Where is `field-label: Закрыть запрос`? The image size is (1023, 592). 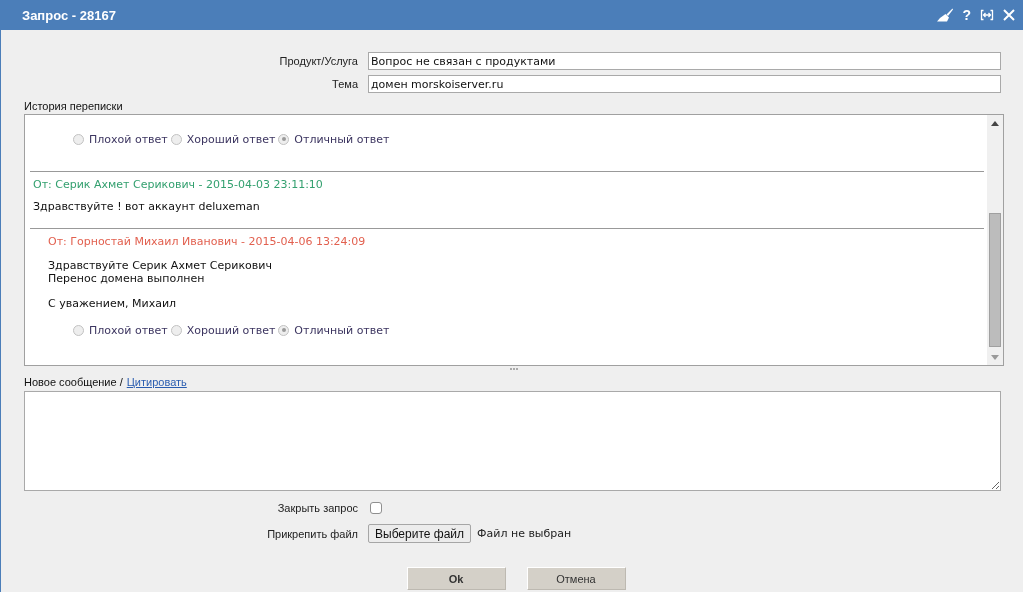
field-label: Закрыть запрос is located at coordinates (317, 508).